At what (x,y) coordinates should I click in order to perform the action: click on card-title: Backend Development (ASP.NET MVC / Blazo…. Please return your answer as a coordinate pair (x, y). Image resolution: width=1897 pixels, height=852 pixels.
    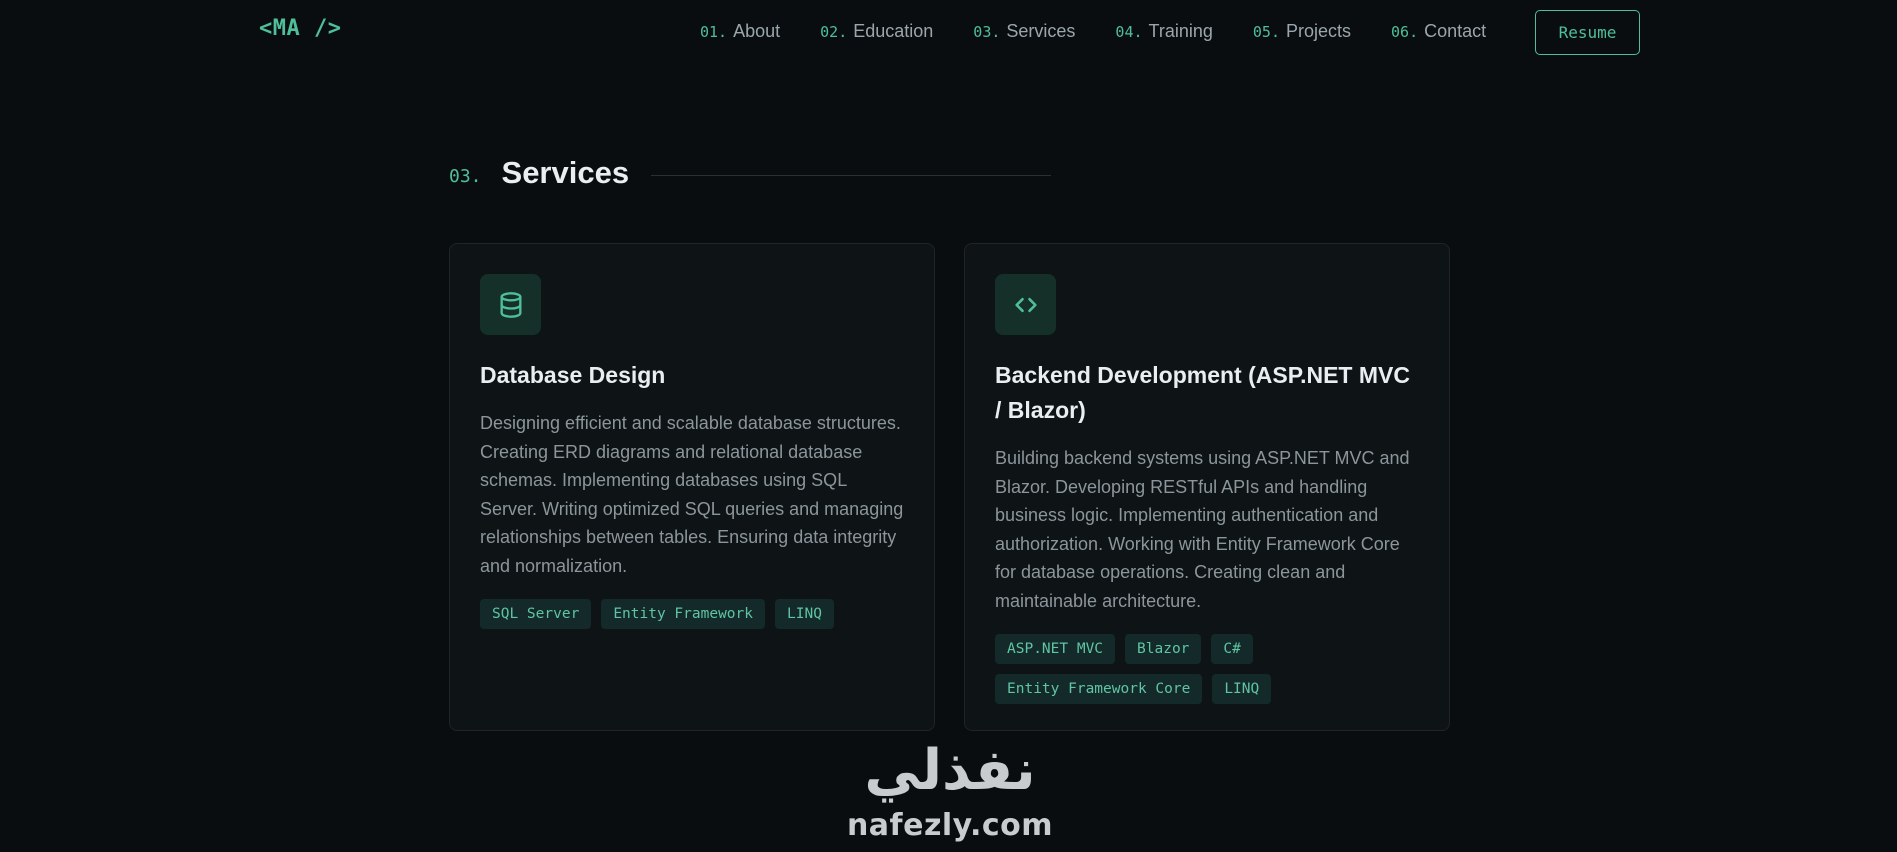
    Looking at the image, I should click on (1202, 392).